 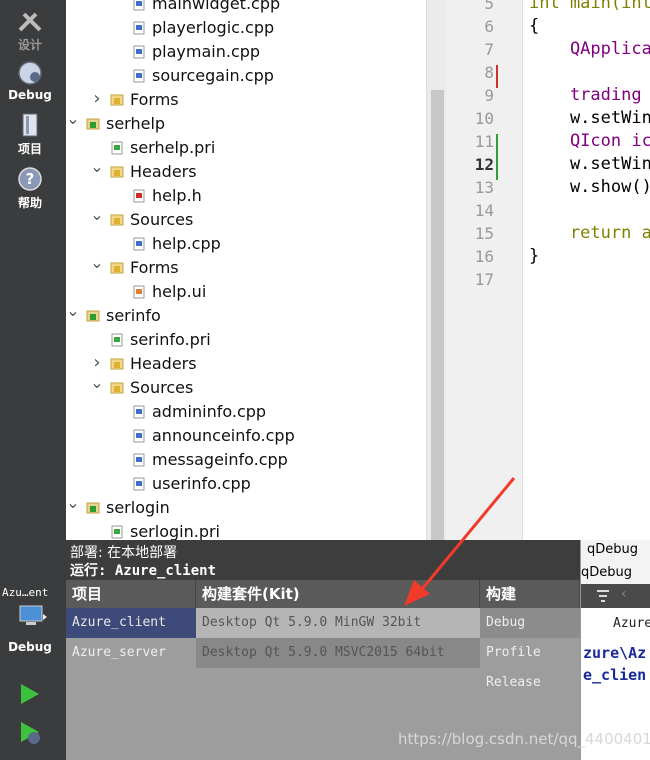 I want to click on watermark-text: https://blog.csdn.net/qq_44004011, so click(x=524, y=739).